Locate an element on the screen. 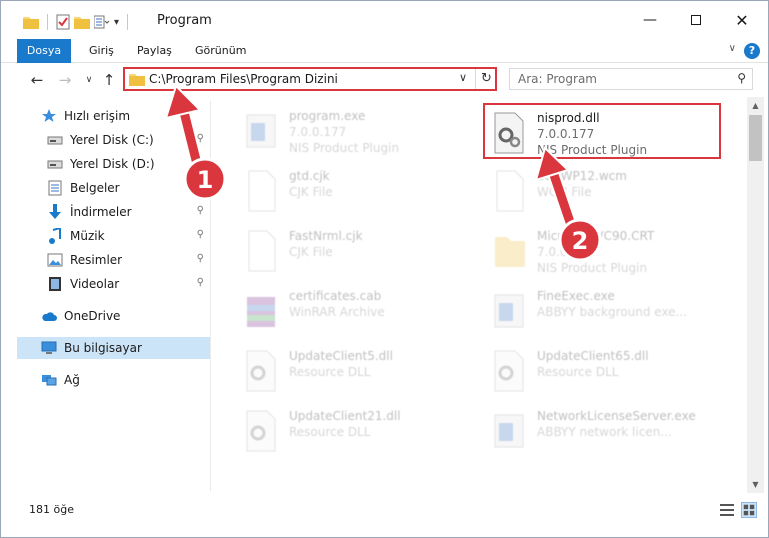  tab-file: Dosya is located at coordinates (44, 51).